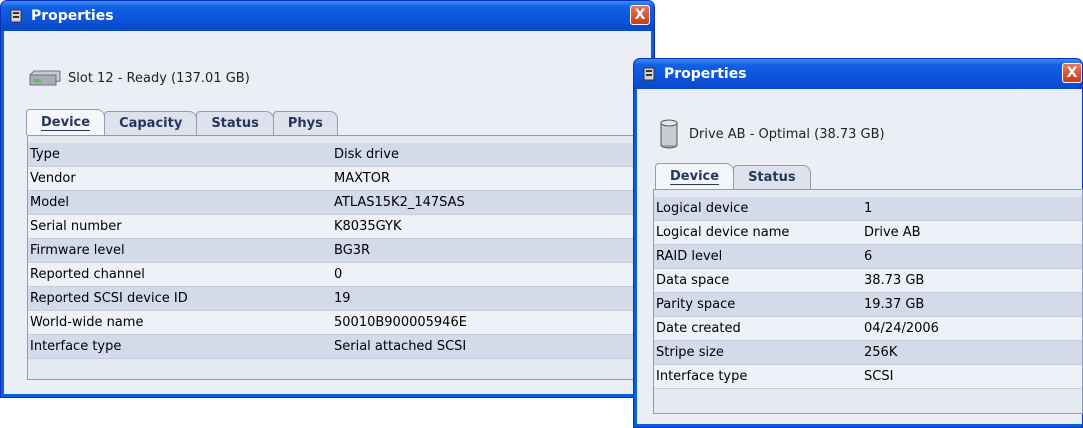  What do you see at coordinates (45, 78) in the screenshot?
I see `hard-drive-icon` at bounding box center [45, 78].